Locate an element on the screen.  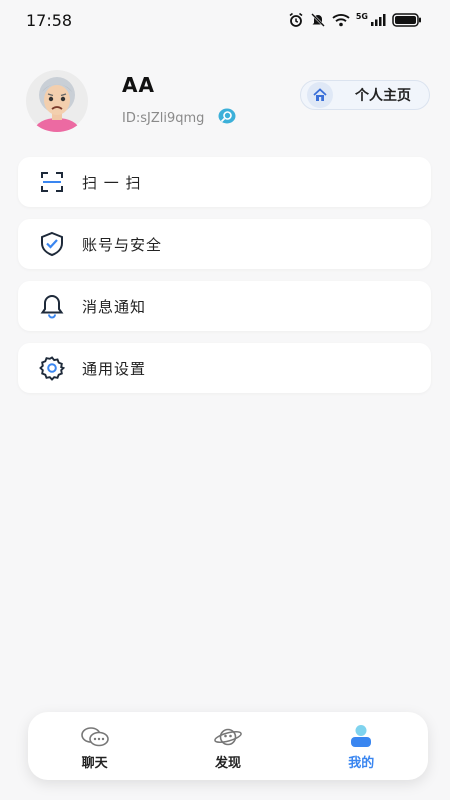
network-label: 5G is located at coordinates (361, 16).